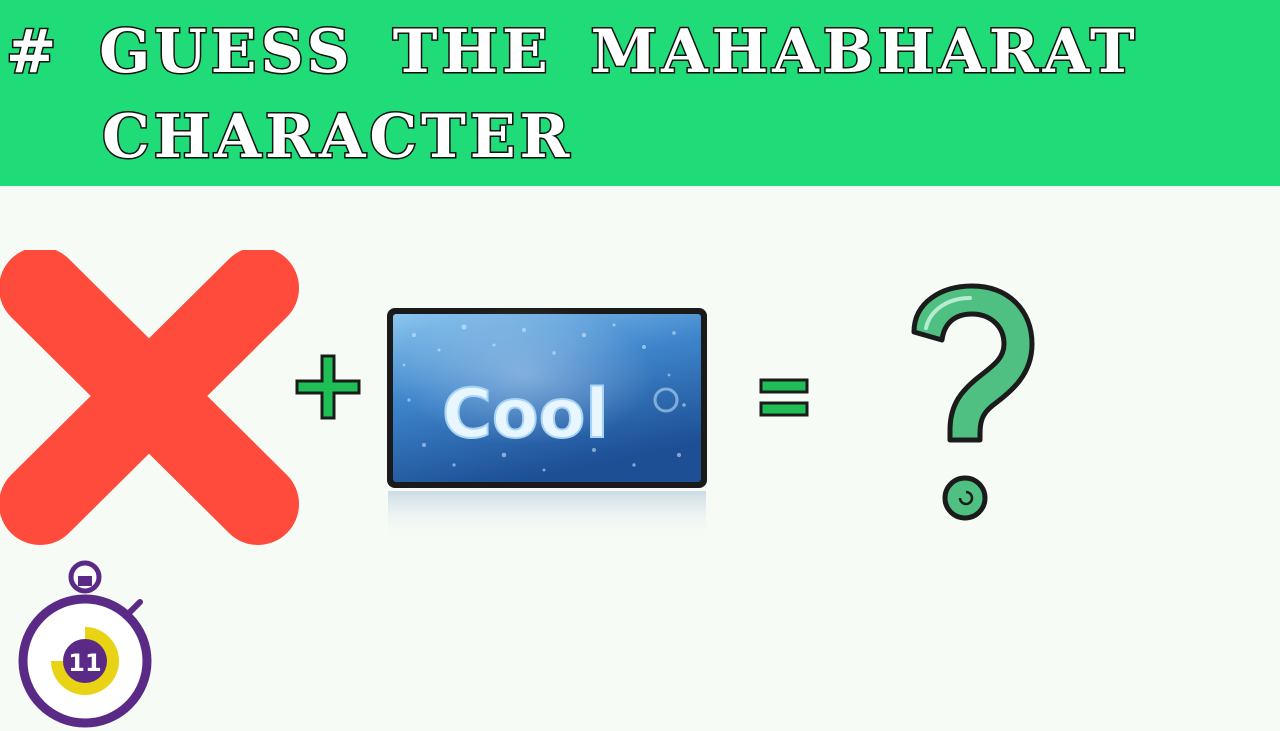 This screenshot has height=731, width=1280. I want to click on countdown-timer: 11, so click(85, 644).